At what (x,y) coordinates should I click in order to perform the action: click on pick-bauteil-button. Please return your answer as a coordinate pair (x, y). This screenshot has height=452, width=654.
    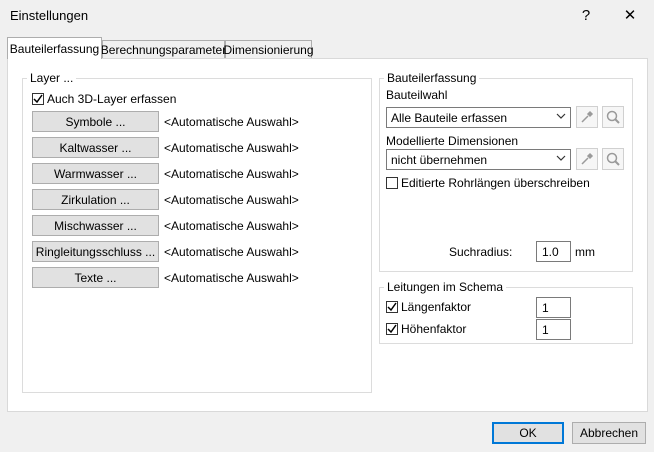
    Looking at the image, I should click on (587, 117).